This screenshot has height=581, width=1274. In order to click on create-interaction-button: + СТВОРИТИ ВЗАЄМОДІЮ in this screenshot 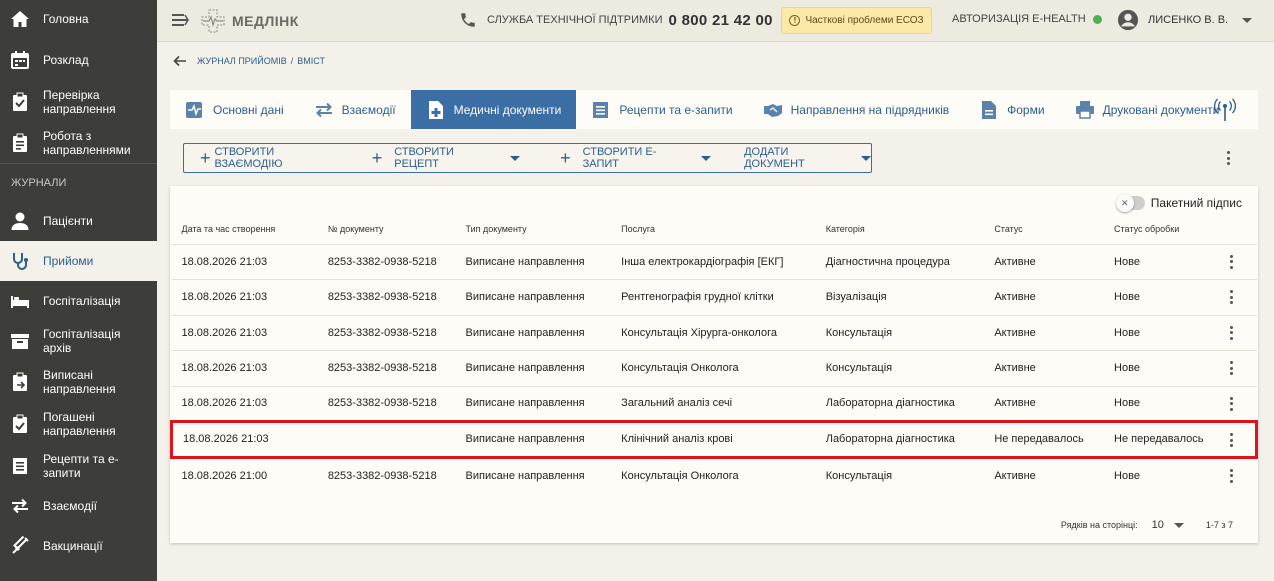, I will do `click(271, 158)`.